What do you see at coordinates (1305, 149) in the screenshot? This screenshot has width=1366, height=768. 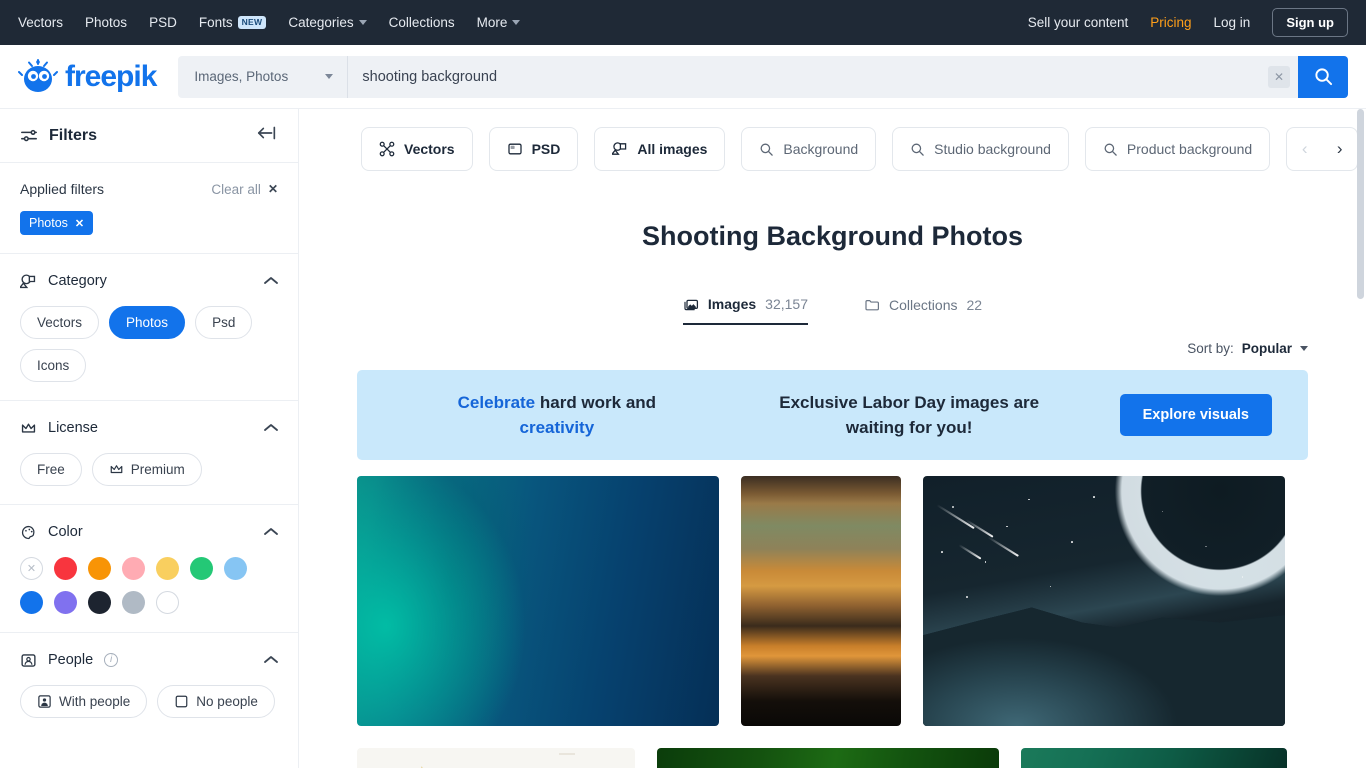 I see `carousel-prev-button: ‹` at bounding box center [1305, 149].